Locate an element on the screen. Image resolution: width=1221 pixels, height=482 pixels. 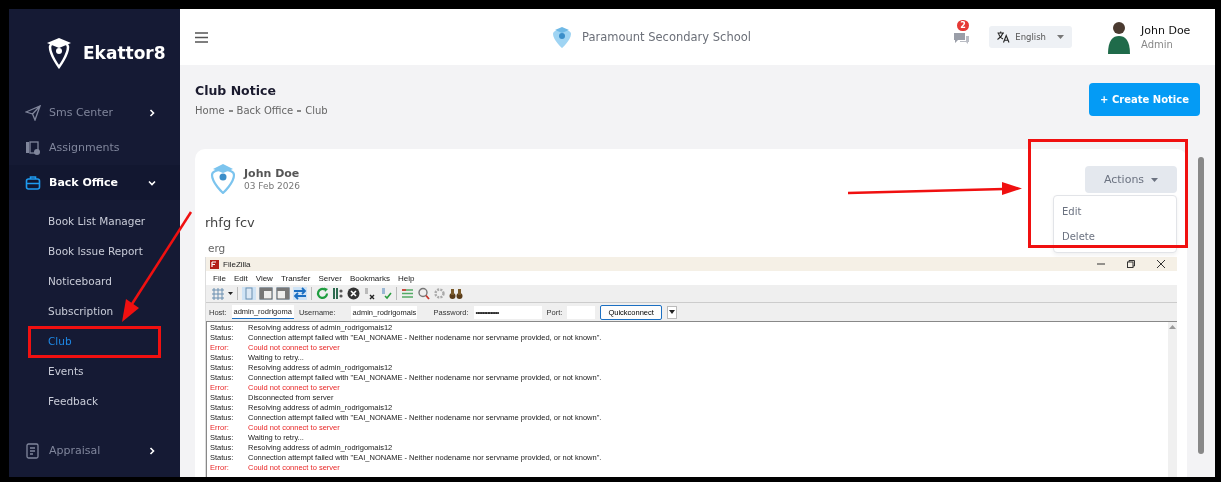
assignment-icon is located at coordinates (33, 147).